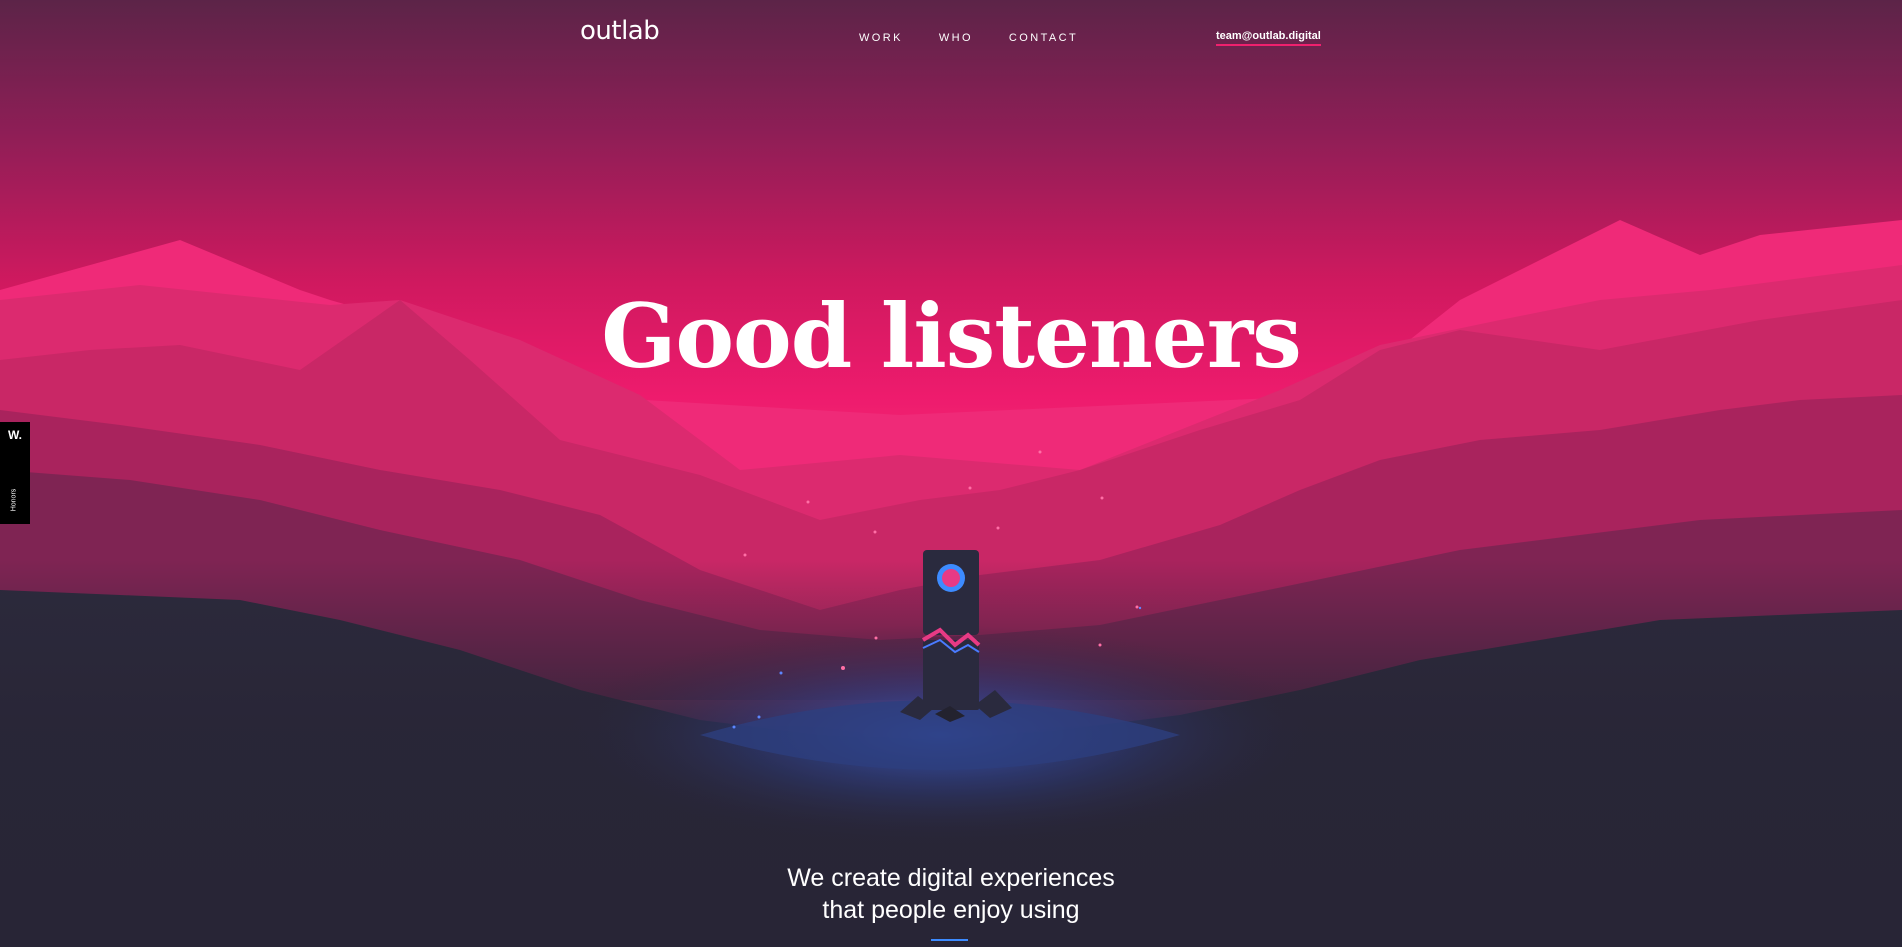  What do you see at coordinates (620, 31) in the screenshot?
I see `outlab-logo: outlab` at bounding box center [620, 31].